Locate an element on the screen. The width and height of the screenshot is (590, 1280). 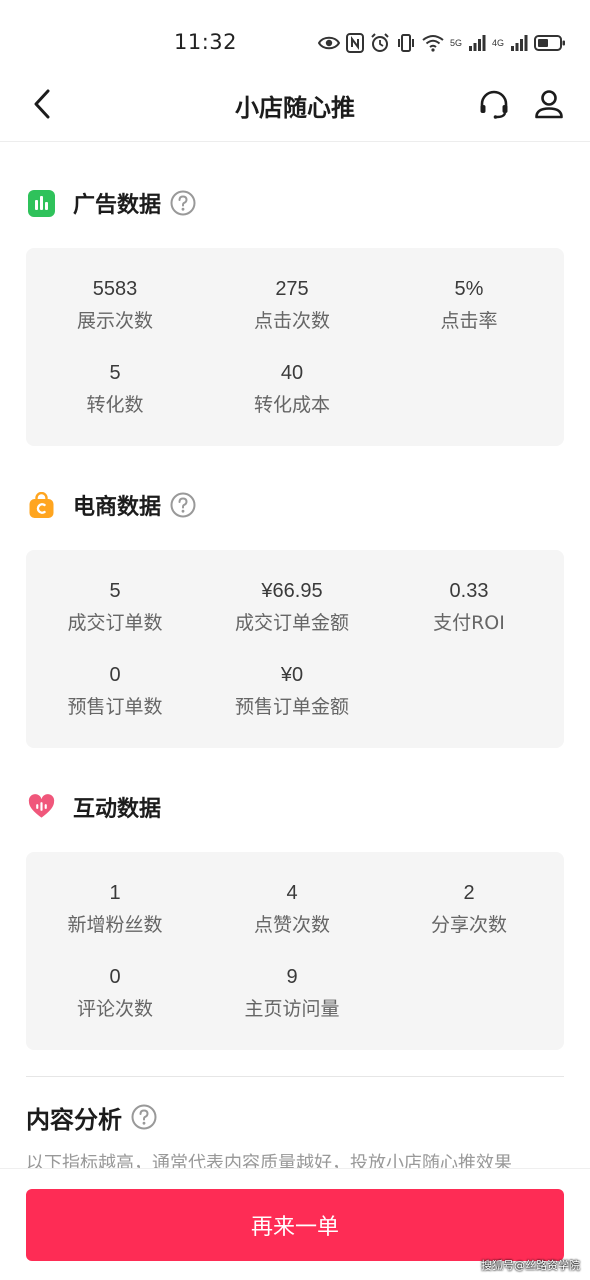
metric-likes: 4 点赞次数 is located at coordinates (292, 910).